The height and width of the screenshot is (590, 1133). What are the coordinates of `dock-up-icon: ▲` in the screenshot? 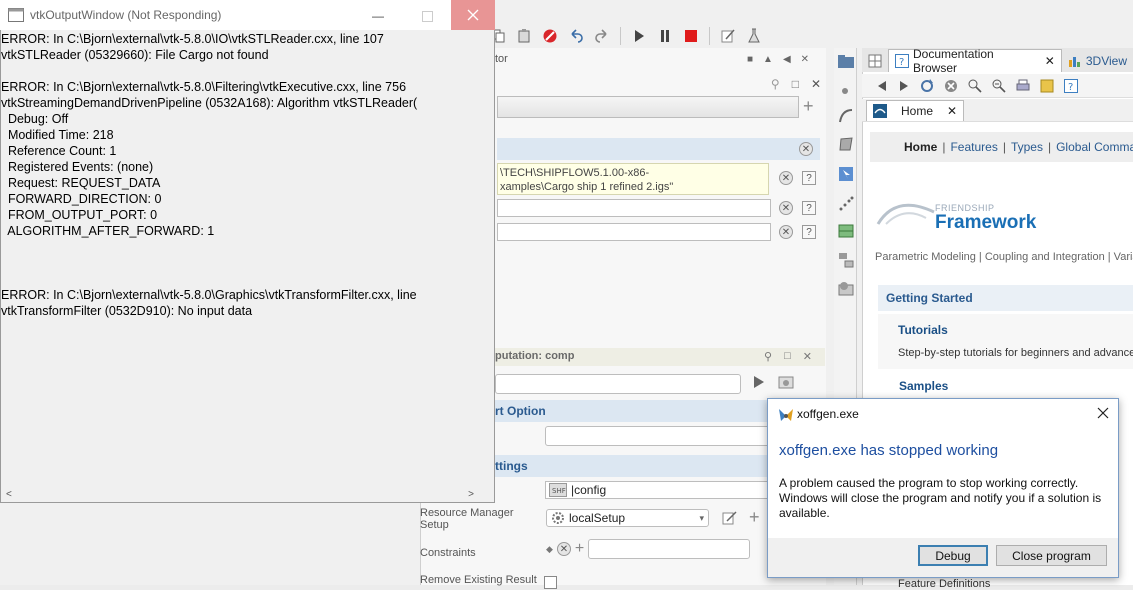 It's located at (768, 59).